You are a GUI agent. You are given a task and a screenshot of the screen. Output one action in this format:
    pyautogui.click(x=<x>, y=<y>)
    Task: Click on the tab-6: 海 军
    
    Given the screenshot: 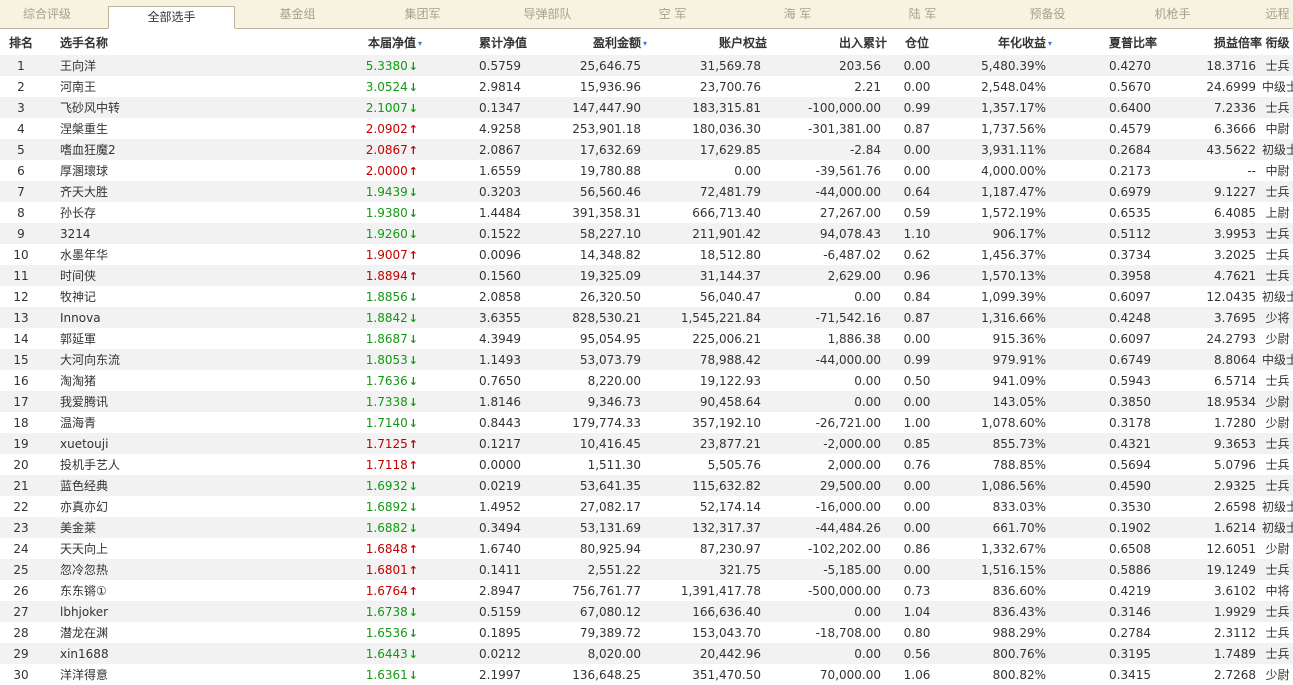 What is the action you would take?
    pyautogui.click(x=797, y=14)
    